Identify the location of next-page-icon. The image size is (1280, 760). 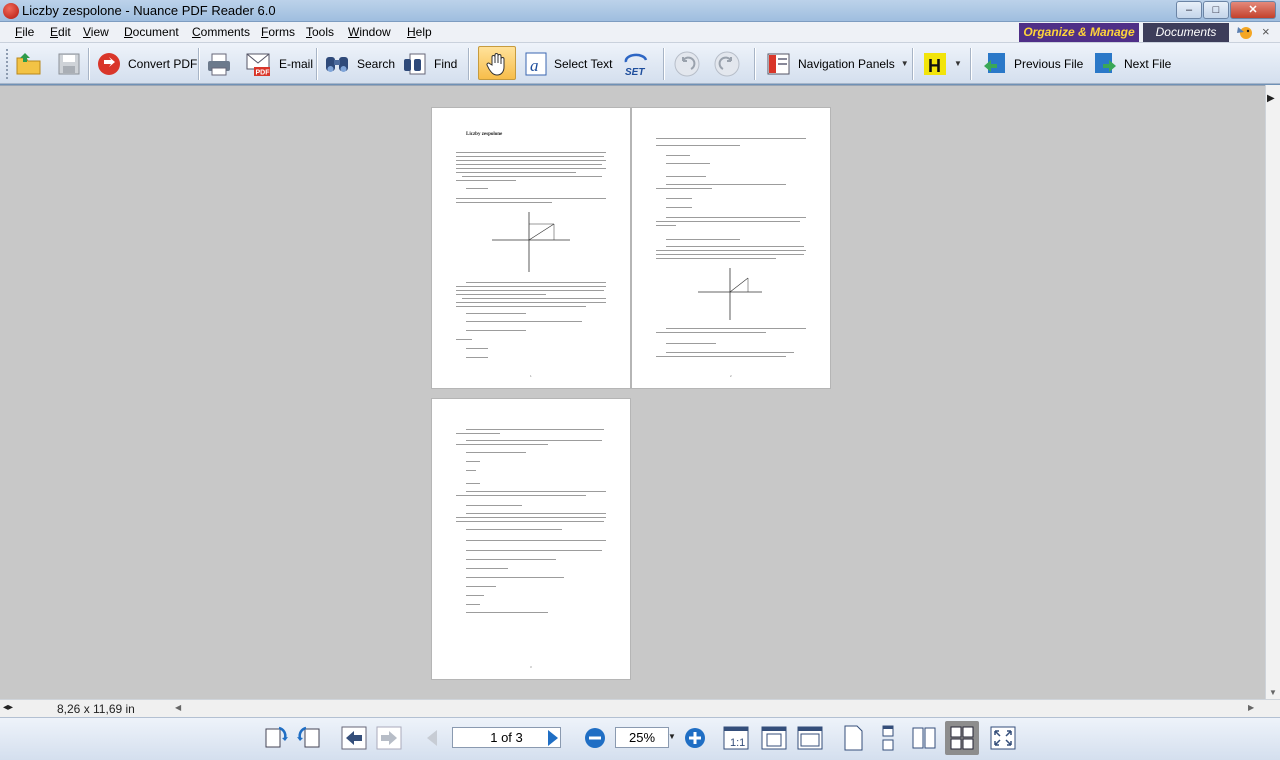
(553, 738).